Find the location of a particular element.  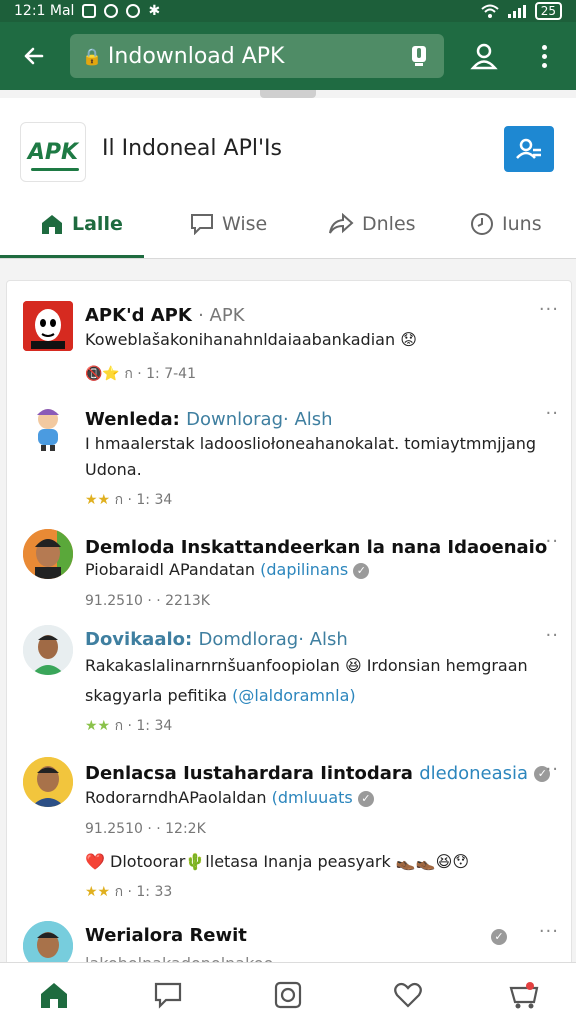

nav-home-button is located at coordinates (54, 995).